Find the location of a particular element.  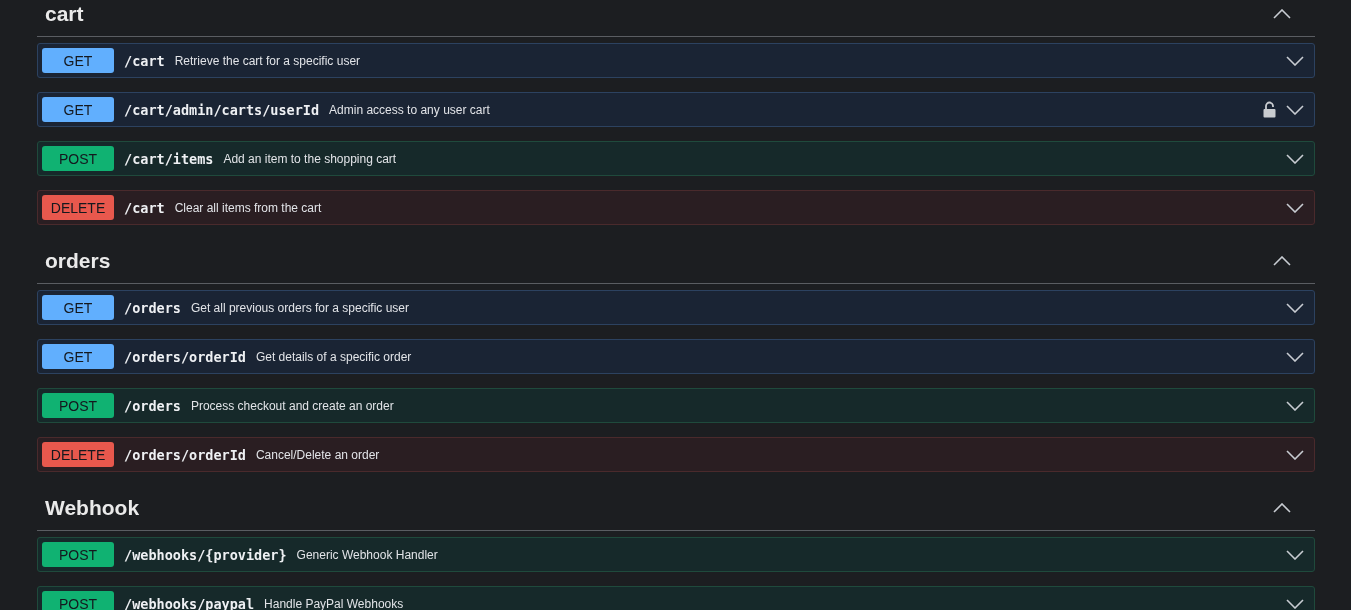

operation-row: GET /cart/admin/carts/userId Admin access to any user cart is located at coordinates (676, 109).